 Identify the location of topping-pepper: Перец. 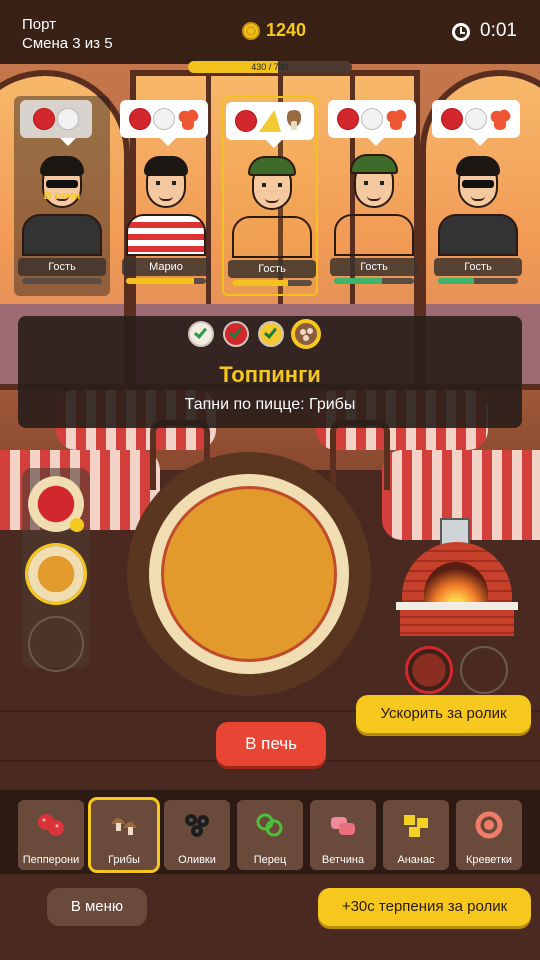
(270, 835).